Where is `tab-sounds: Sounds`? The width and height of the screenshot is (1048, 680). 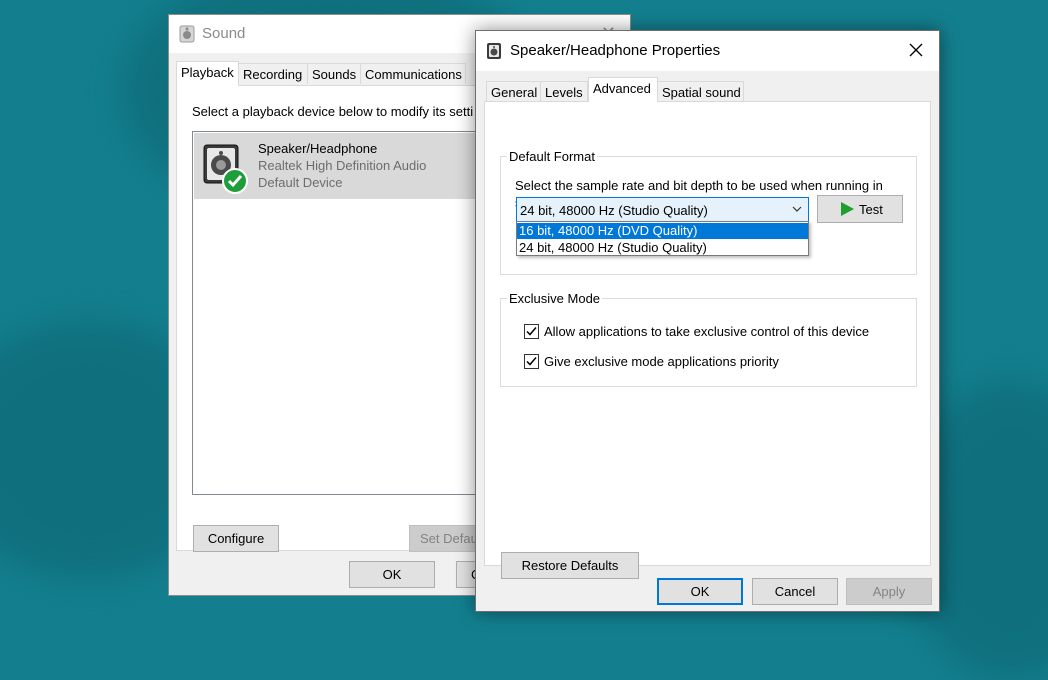 tab-sounds: Sounds is located at coordinates (334, 73).